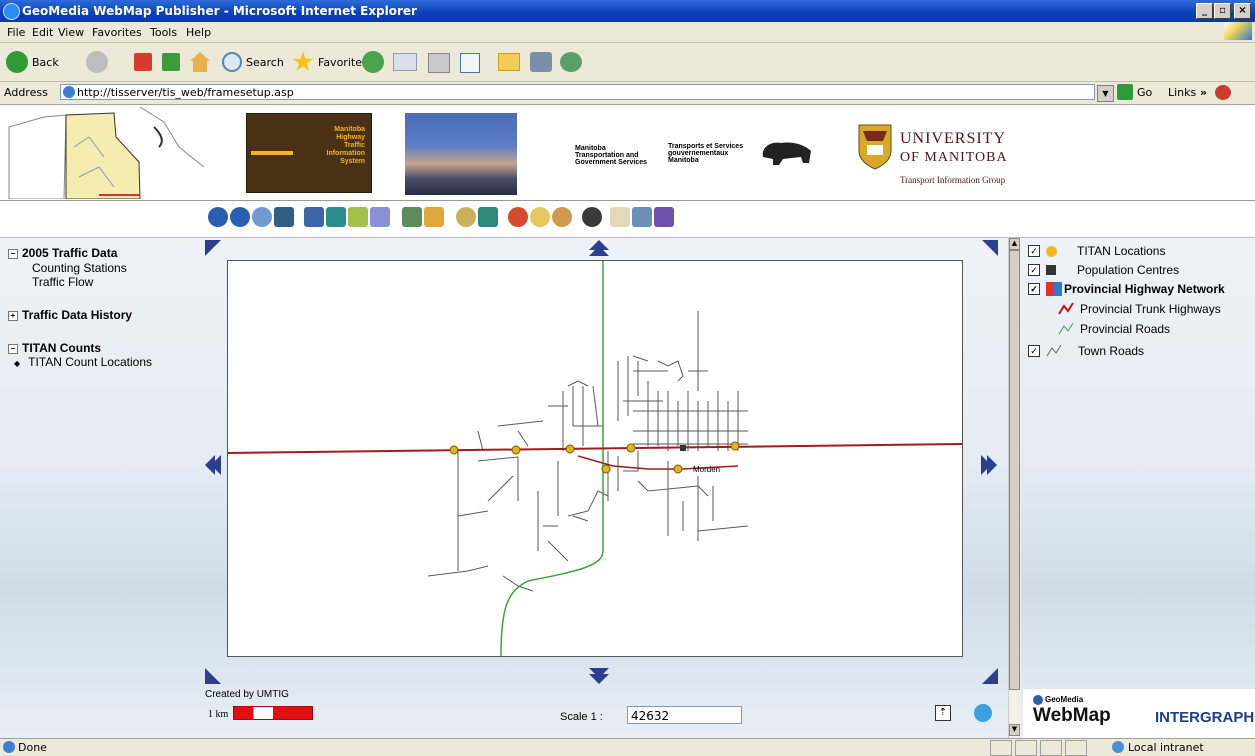 The height and width of the screenshot is (756, 1255). What do you see at coordinates (592, 217) in the screenshot?
I see `find-icon` at bounding box center [592, 217].